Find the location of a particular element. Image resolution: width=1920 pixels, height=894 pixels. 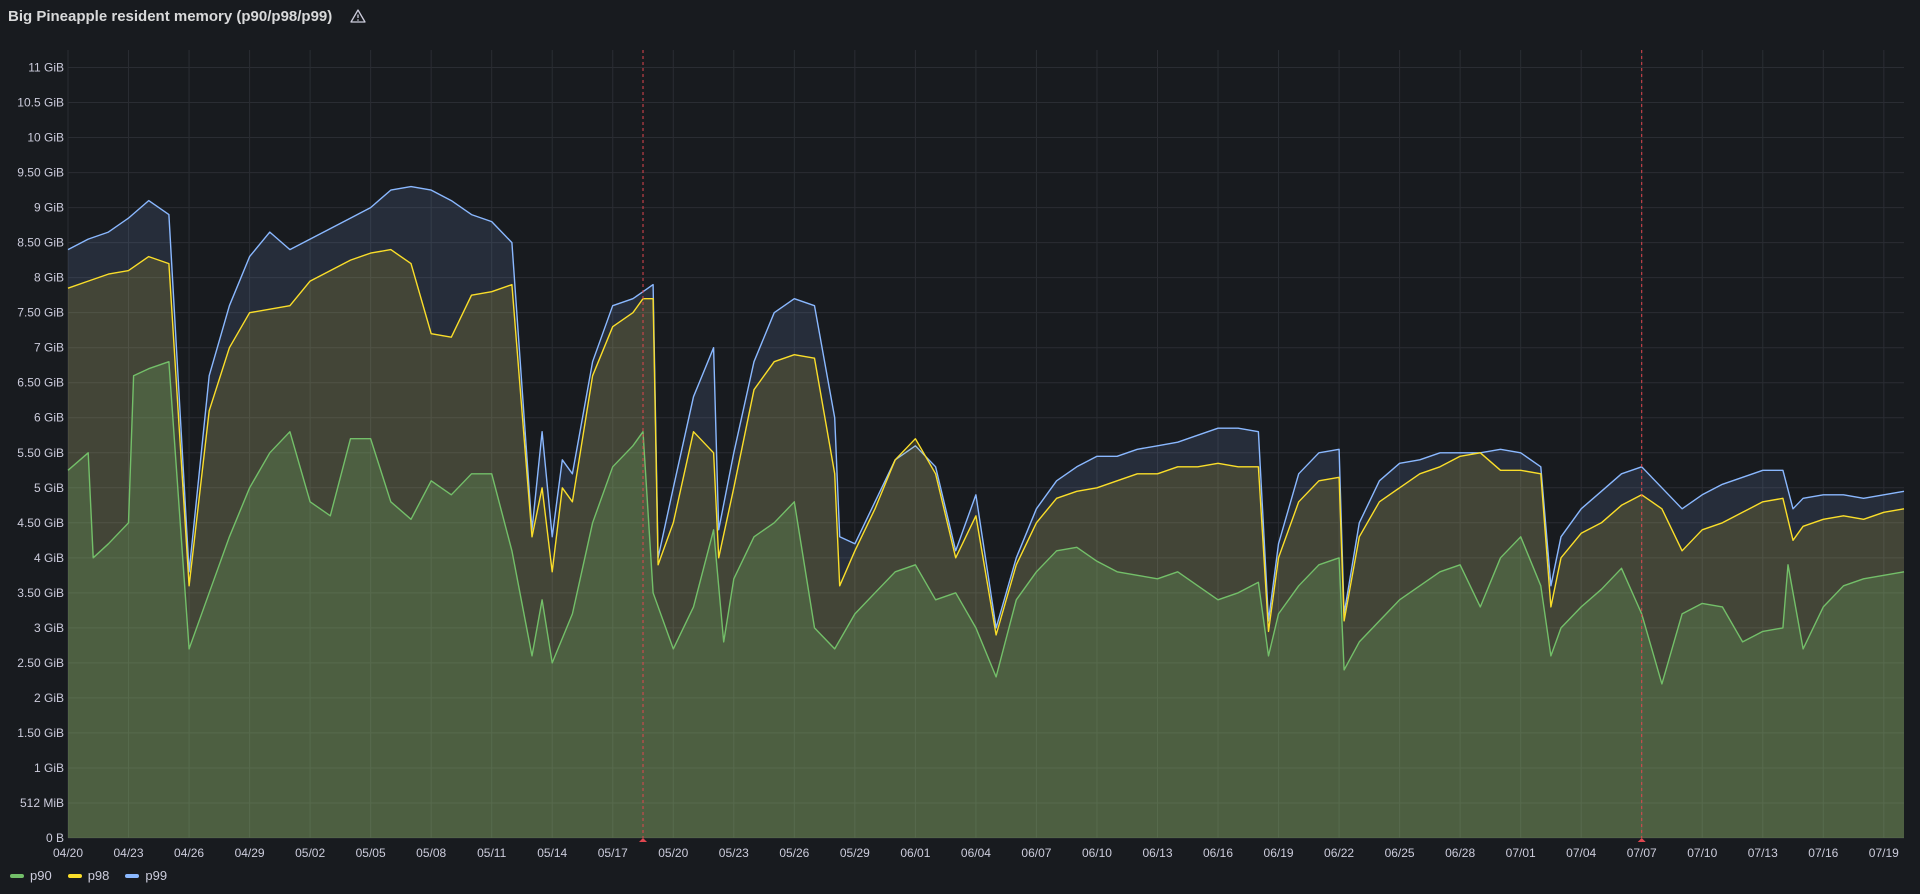

y-tick-label: 9 GiB is located at coordinates (49, 208).